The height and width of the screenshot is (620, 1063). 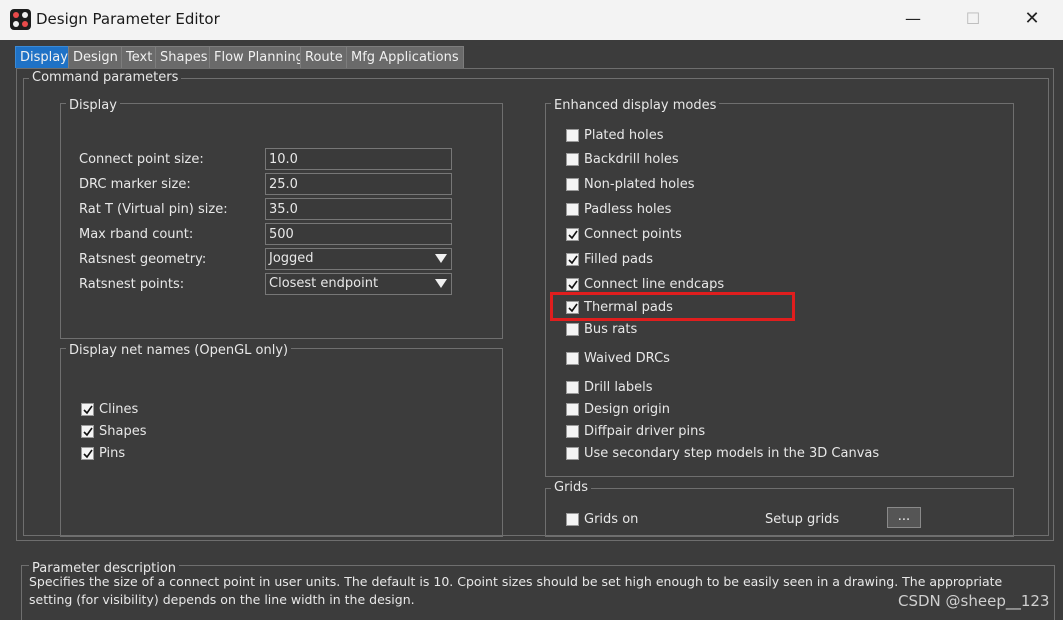 I want to click on grids-on-label: Grids on, so click(x=611, y=519).